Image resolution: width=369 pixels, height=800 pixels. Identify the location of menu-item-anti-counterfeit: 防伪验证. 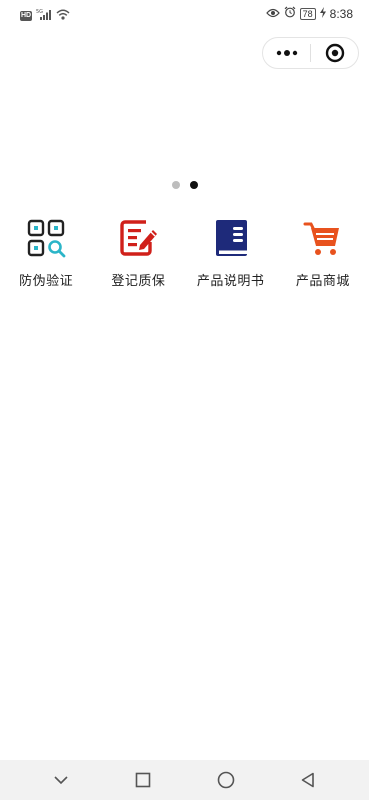
(46, 253).